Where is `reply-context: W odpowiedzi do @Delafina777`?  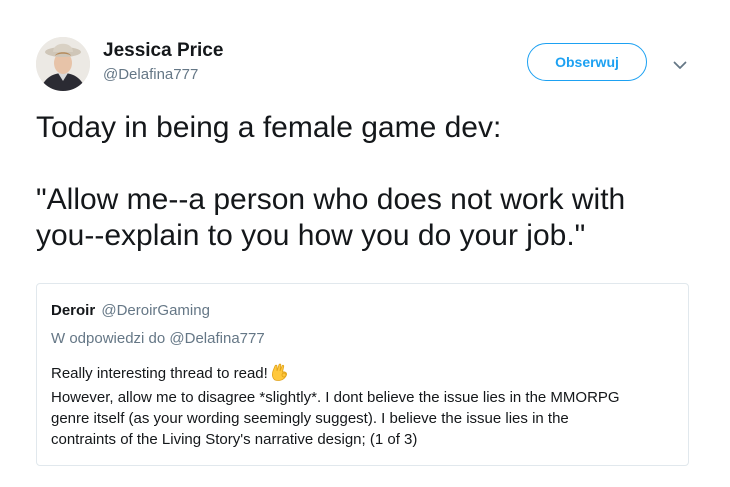 reply-context: W odpowiedzi do @Delafina777 is located at coordinates (158, 338).